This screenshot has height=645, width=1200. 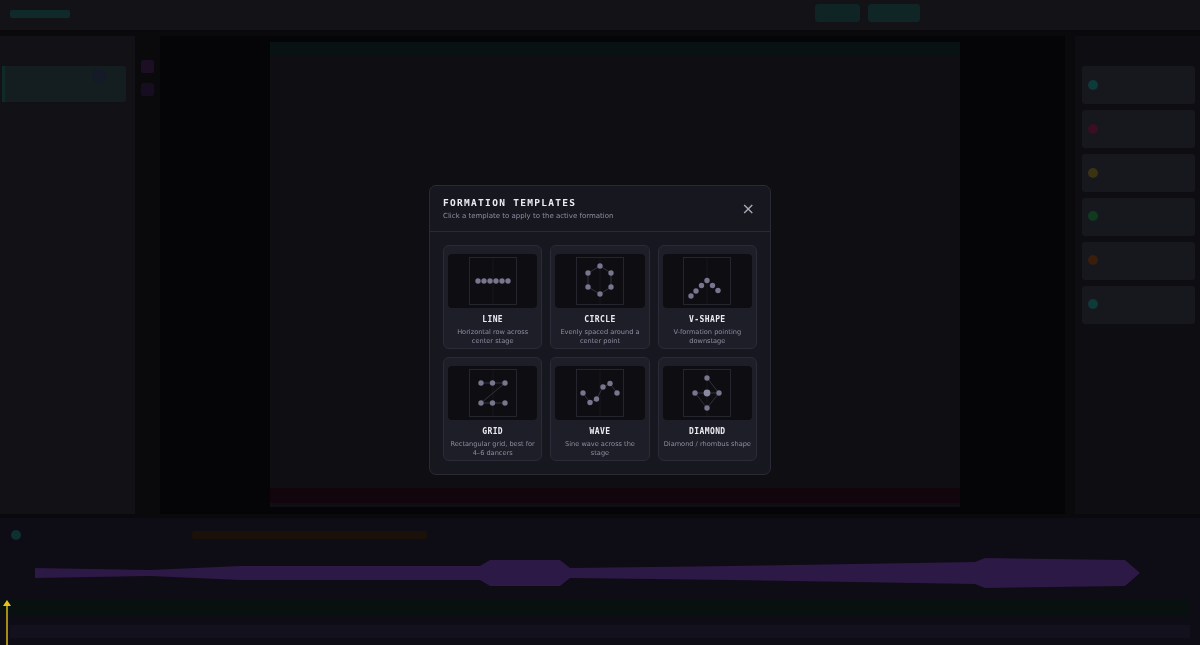 I want to click on dialog-title: FORMATION TEMPLATES, so click(x=510, y=202).